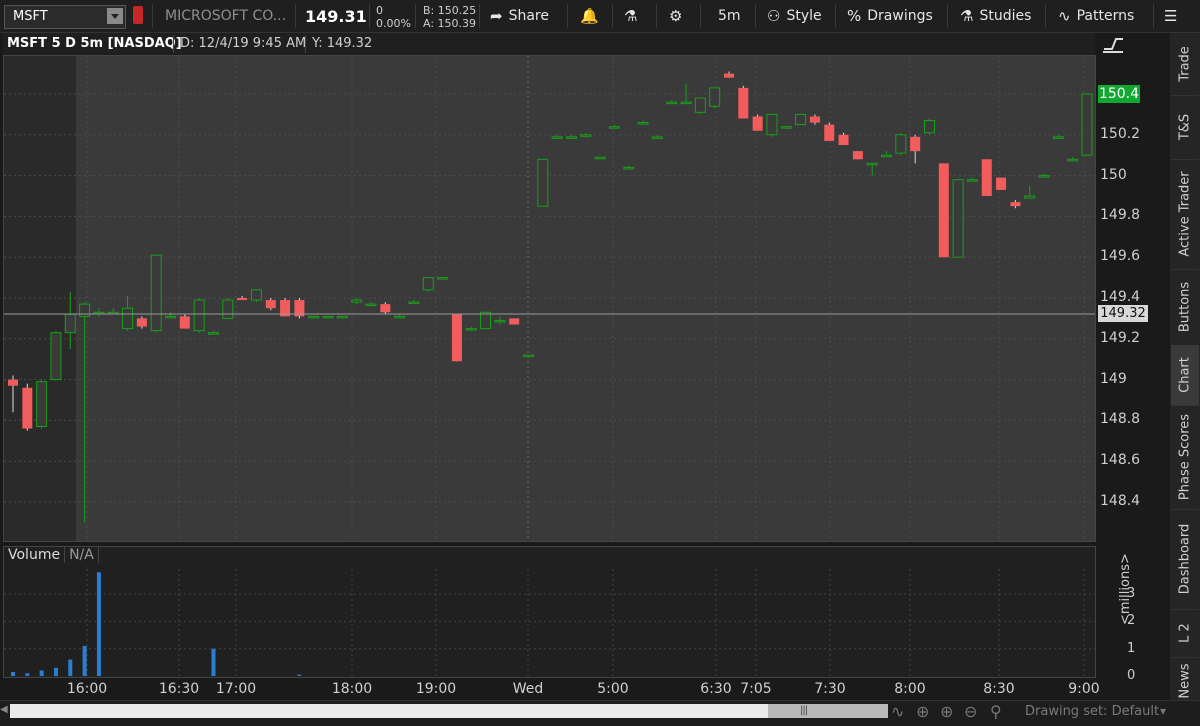  I want to click on drawing-set-label: Drawing set: Default, so click(1092, 711).